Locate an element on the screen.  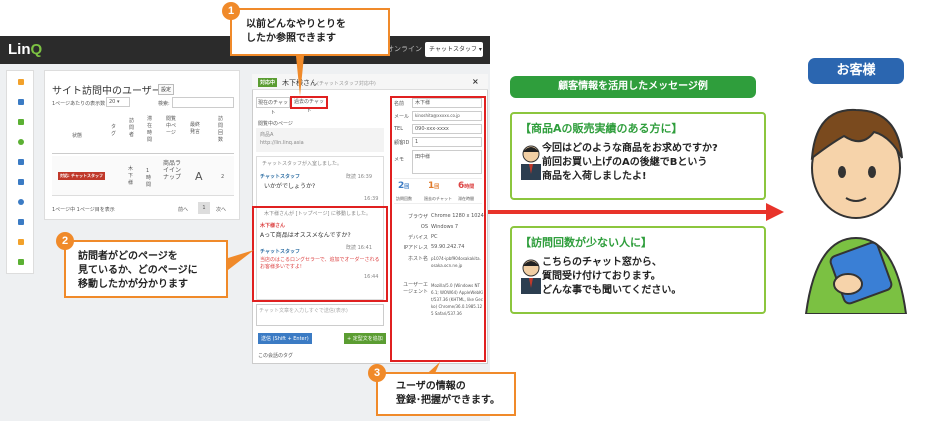
callout-1-number: 1 is located at coordinates (231, 11).